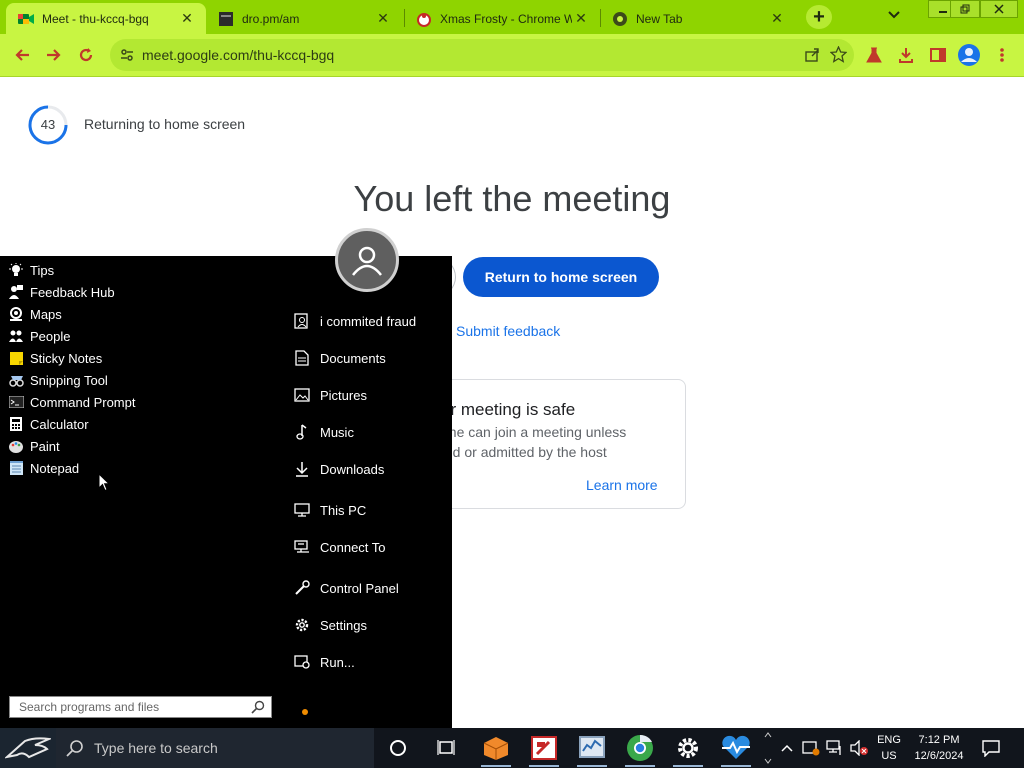 This screenshot has height=768, width=1024. Describe the element at coordinates (512, 198) in the screenshot. I see `page-title: You left the meeting` at that location.